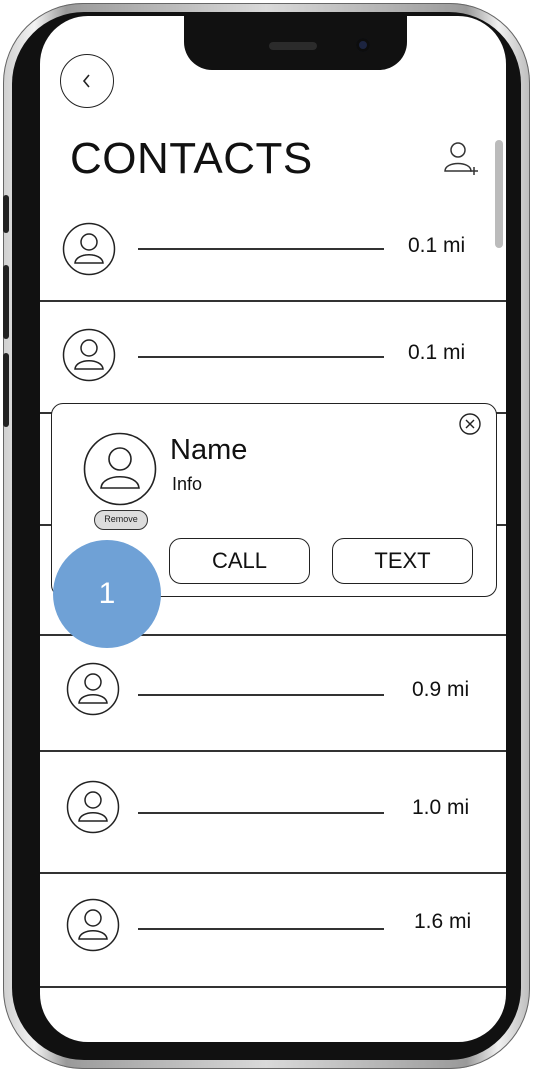 The image size is (533, 1072). Describe the element at coordinates (6, 390) in the screenshot. I see `volume-down-button` at that location.